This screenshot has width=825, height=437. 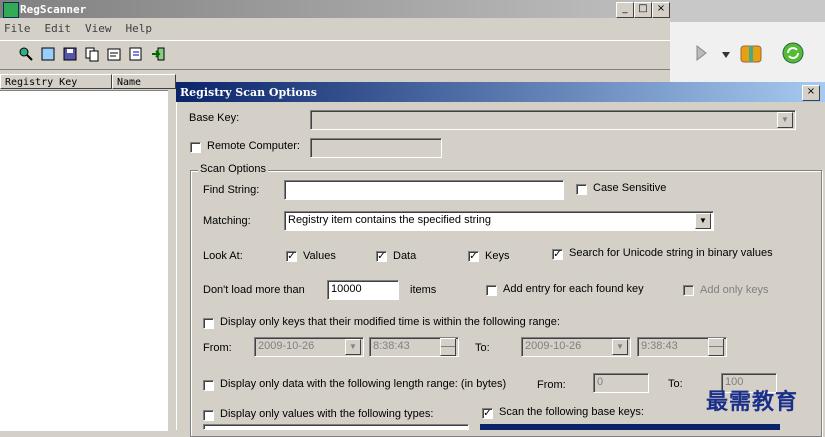 What do you see at coordinates (227, 221) in the screenshot?
I see `matching-label: Matching:` at bounding box center [227, 221].